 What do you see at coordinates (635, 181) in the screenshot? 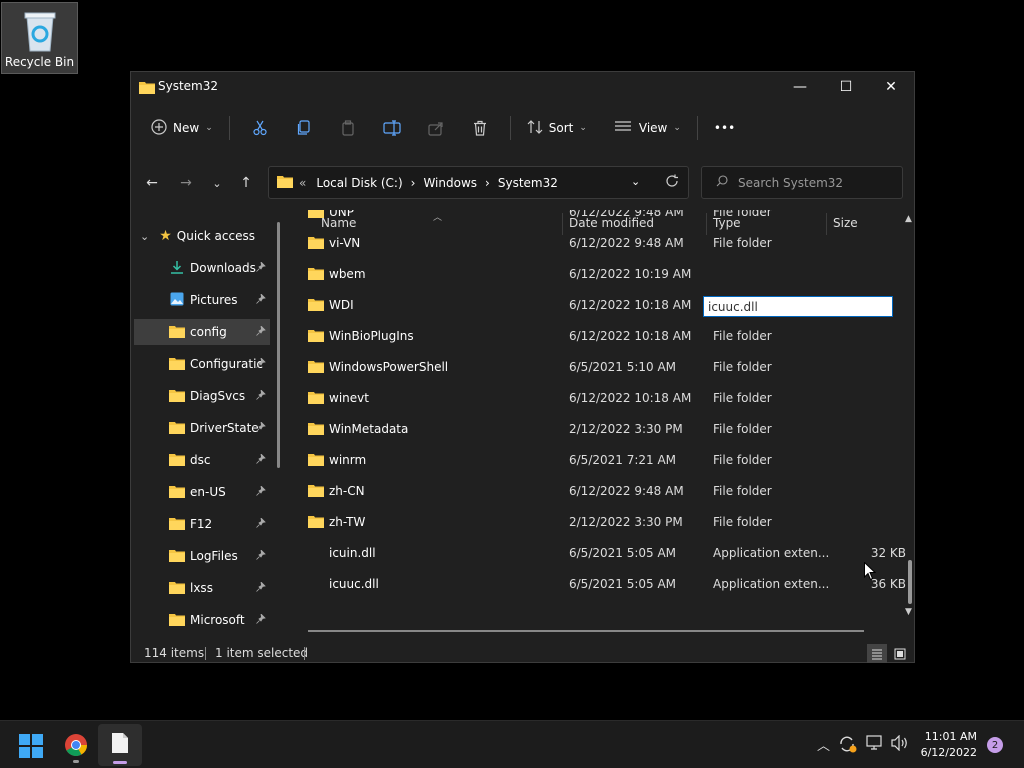
I see `address-history-chevron-icon: ⌄` at bounding box center [635, 181].